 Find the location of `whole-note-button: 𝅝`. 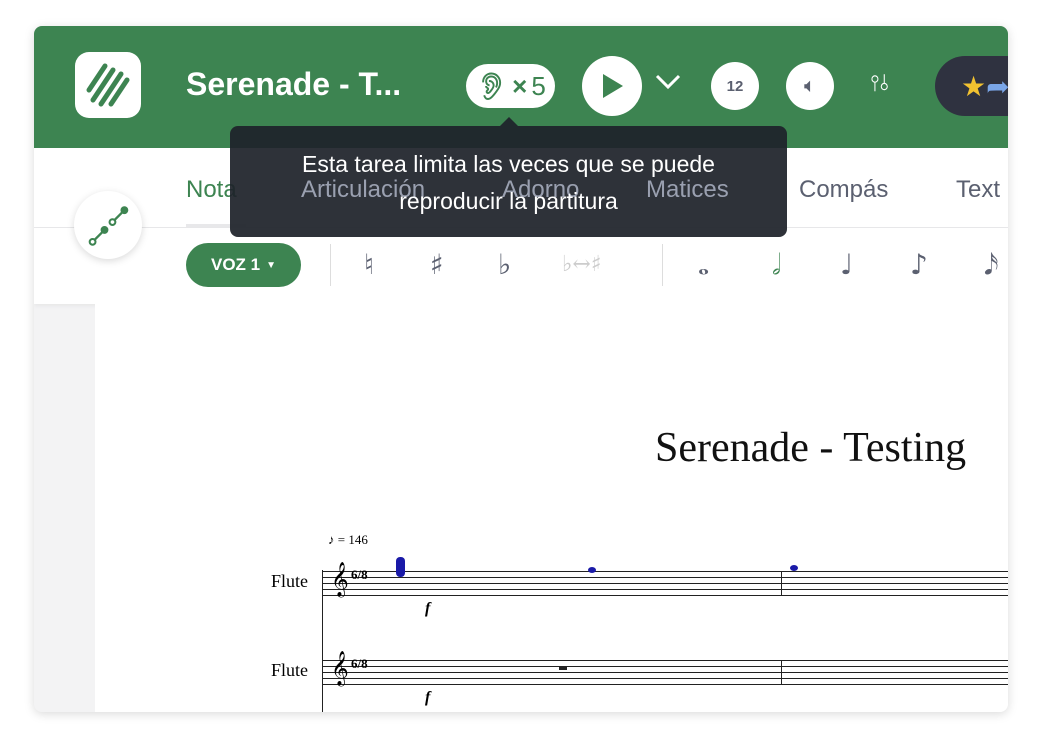

whole-note-button: 𝅝 is located at coordinates (703, 265).